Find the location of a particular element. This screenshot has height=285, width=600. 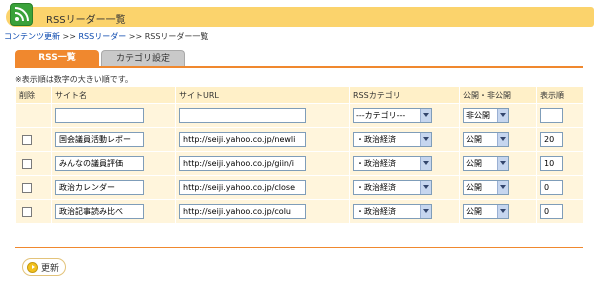

tab-rss-list: RSS一覧 is located at coordinates (57, 58).